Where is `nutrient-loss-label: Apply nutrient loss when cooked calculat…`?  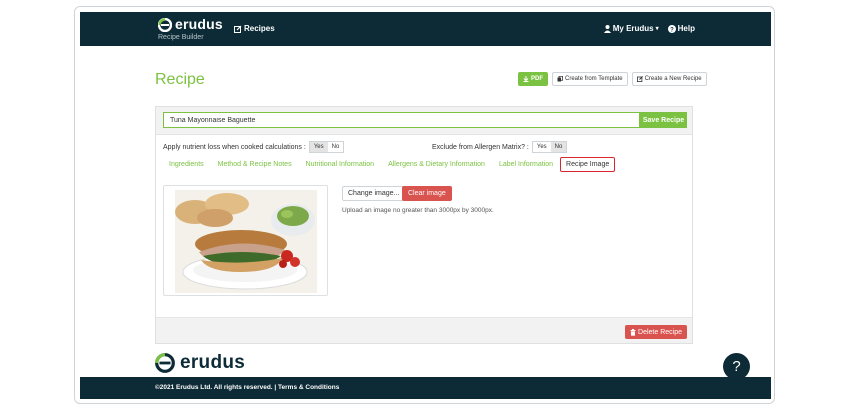 nutrient-loss-label: Apply nutrient loss when cooked calculat… is located at coordinates (234, 147).